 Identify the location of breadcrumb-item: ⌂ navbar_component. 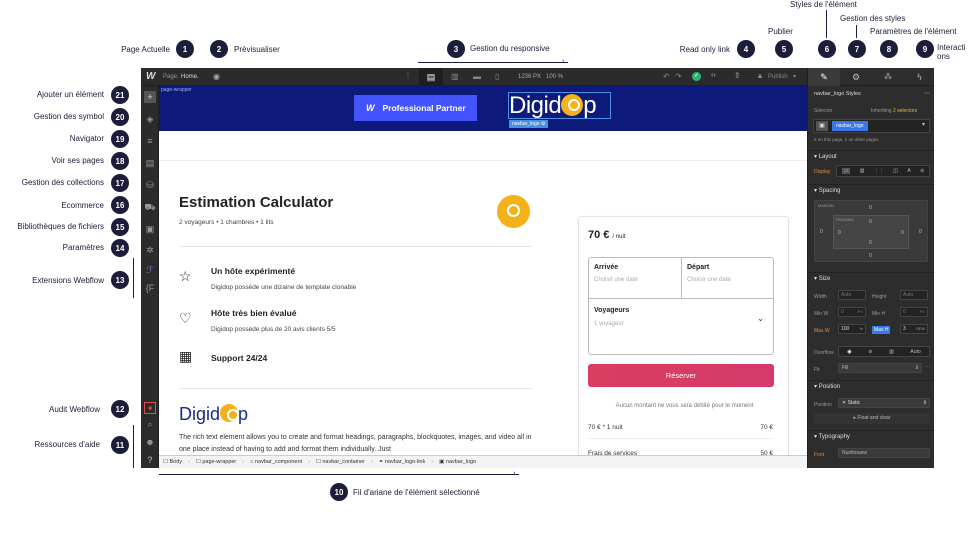
(276, 462).